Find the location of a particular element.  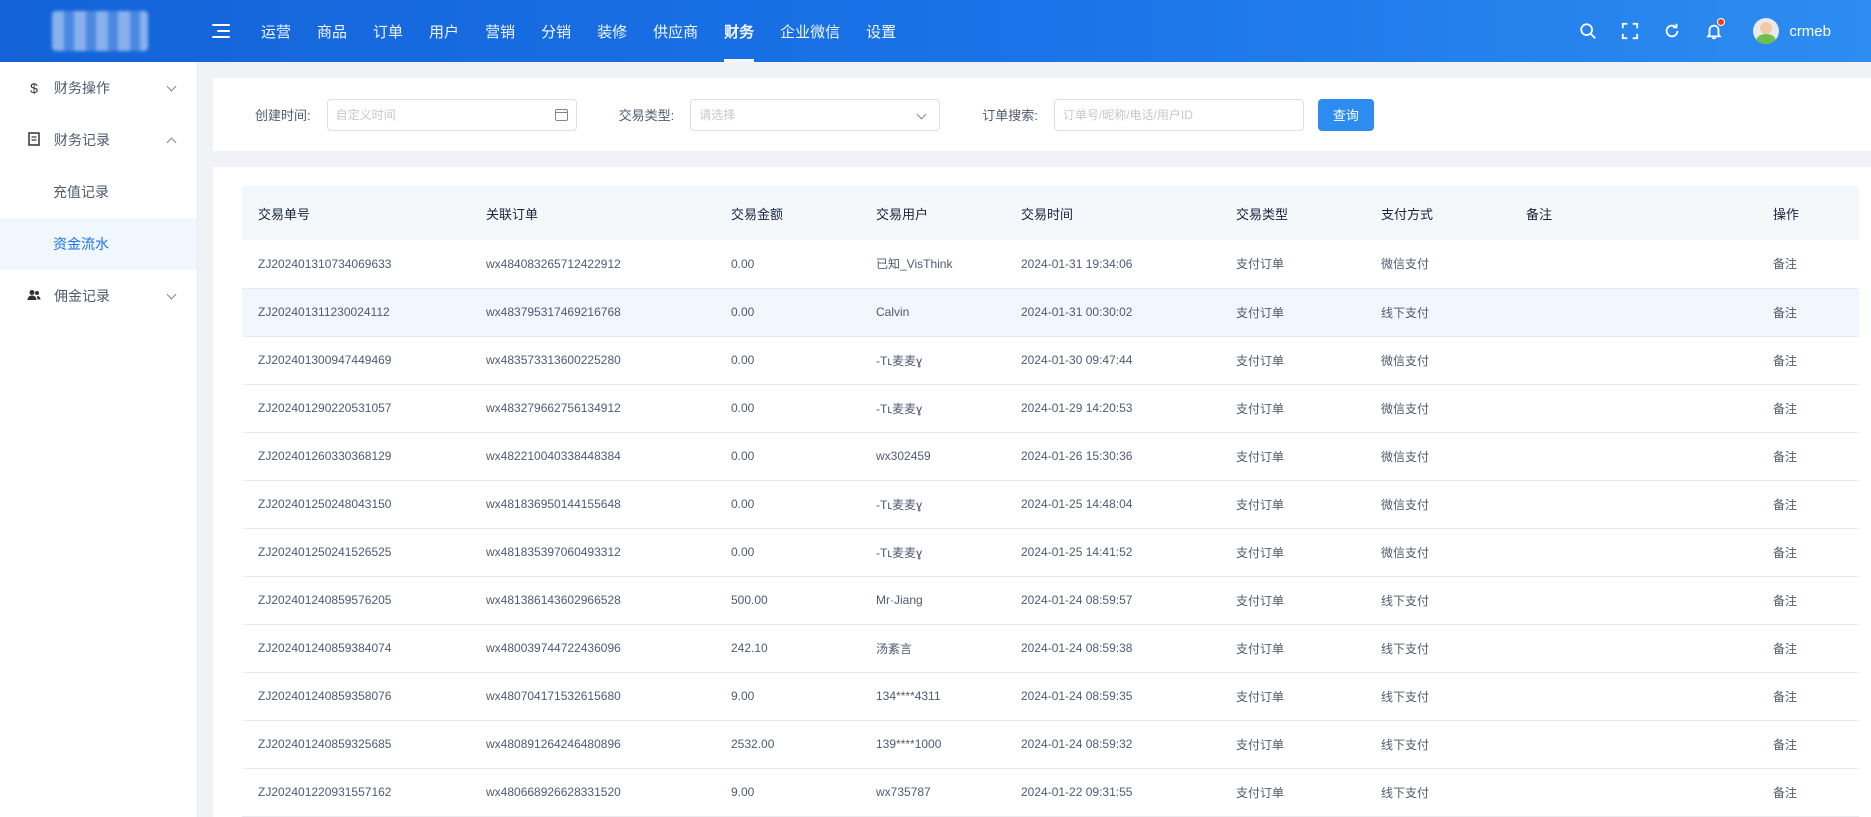

avatar is located at coordinates (1766, 31).